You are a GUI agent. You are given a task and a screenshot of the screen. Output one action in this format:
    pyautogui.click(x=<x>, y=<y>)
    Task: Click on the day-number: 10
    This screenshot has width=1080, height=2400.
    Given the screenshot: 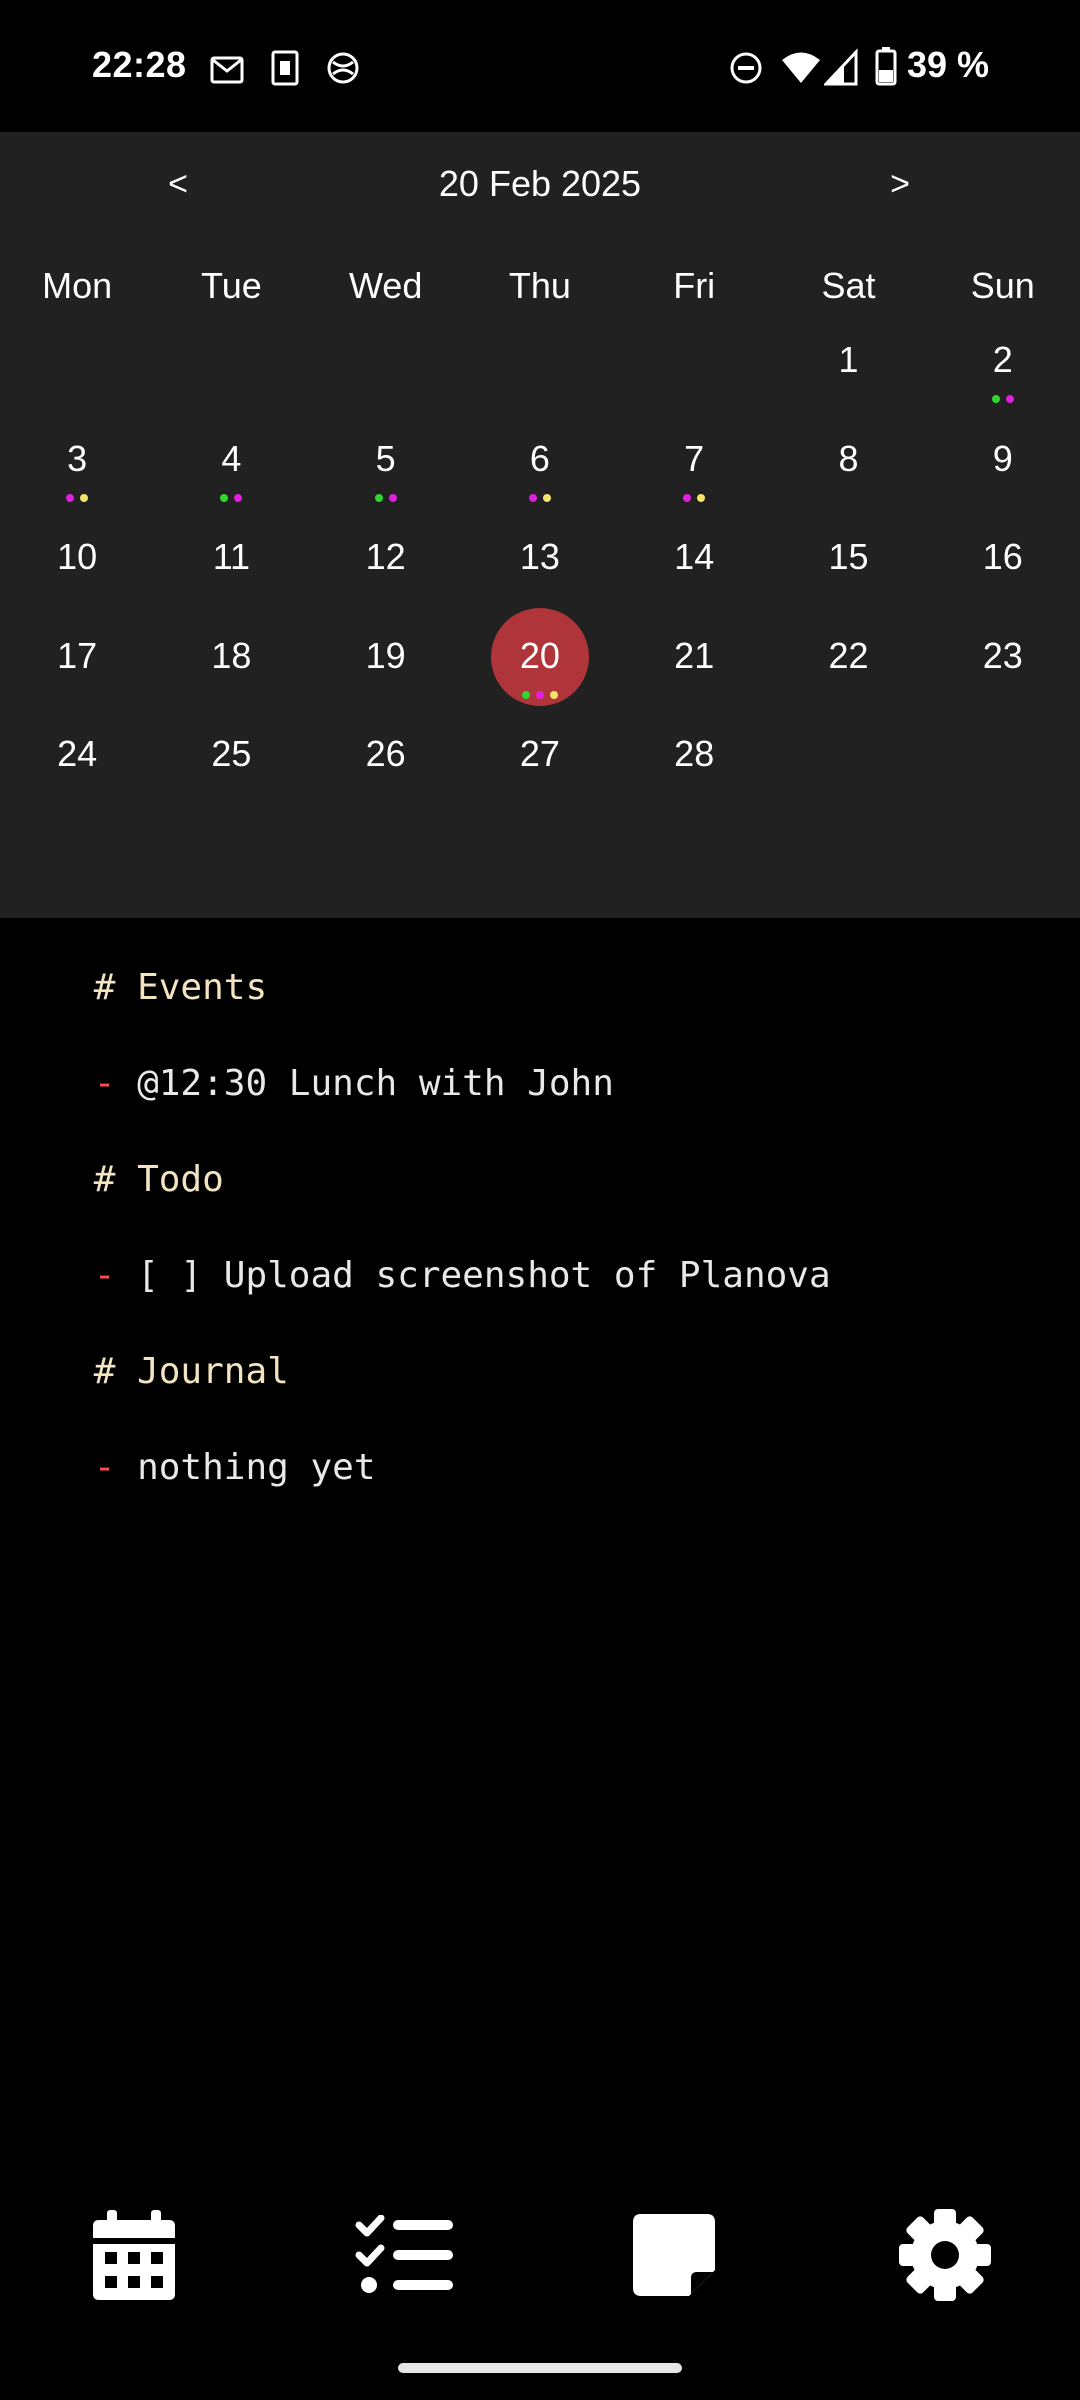 What is the action you would take?
    pyautogui.click(x=77, y=556)
    